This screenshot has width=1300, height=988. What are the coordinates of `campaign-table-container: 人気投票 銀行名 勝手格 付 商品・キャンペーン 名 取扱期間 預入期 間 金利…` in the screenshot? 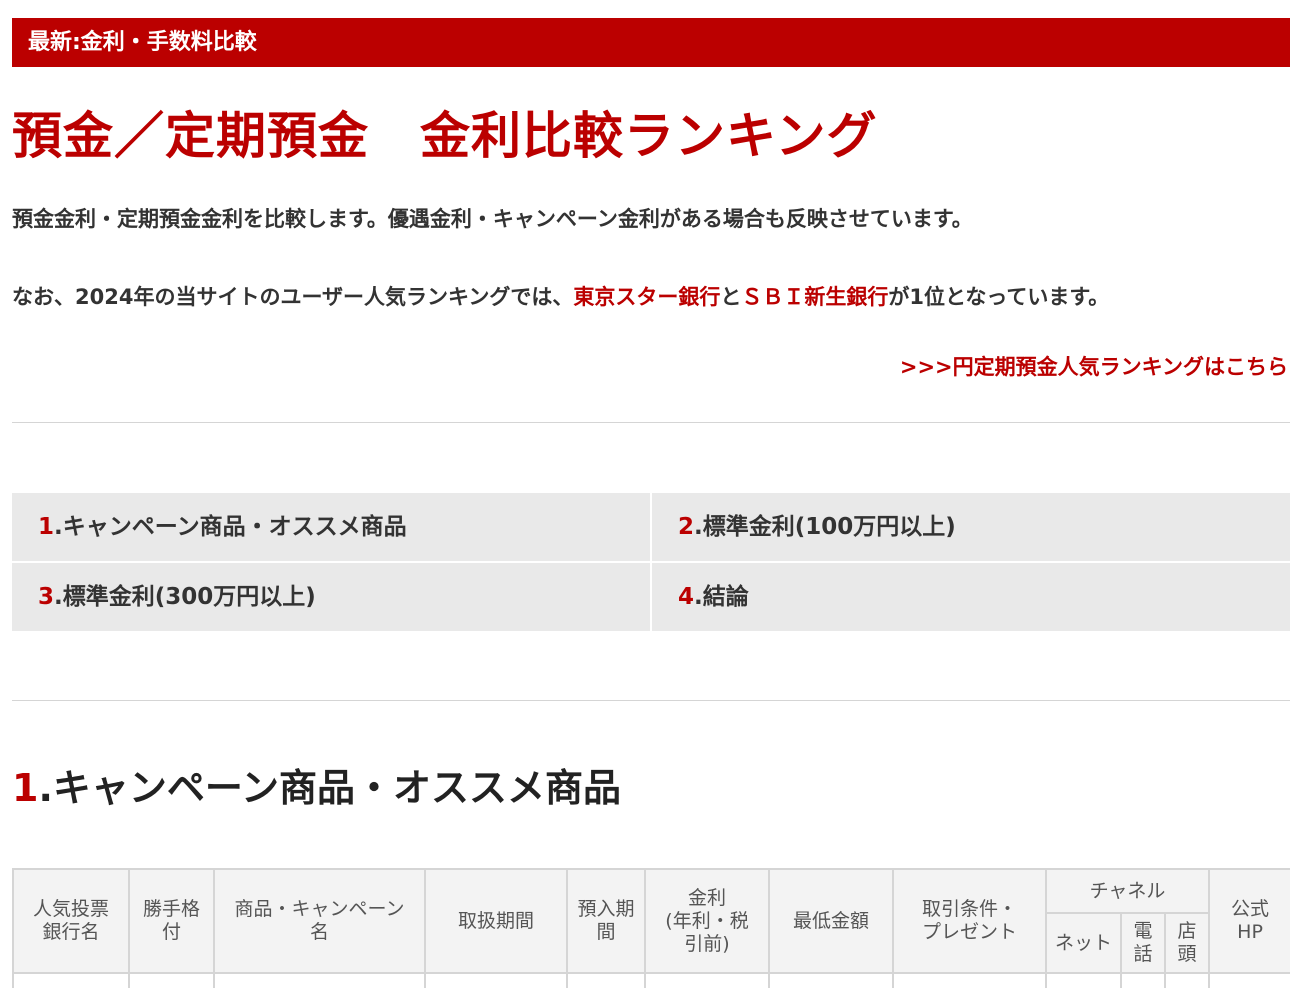 It's located at (651, 928).